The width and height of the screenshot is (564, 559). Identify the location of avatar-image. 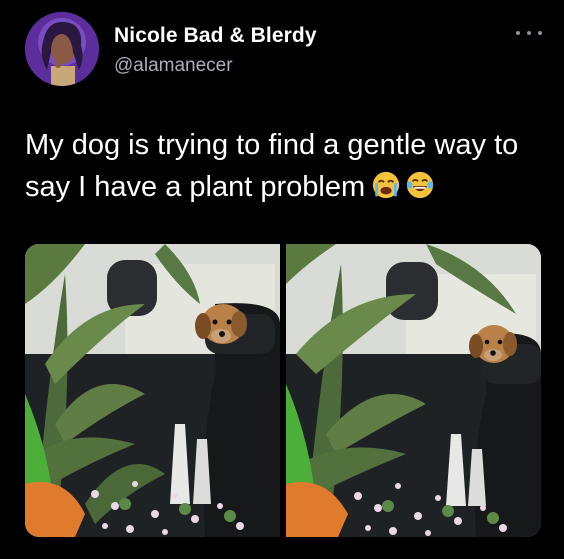
(62, 49).